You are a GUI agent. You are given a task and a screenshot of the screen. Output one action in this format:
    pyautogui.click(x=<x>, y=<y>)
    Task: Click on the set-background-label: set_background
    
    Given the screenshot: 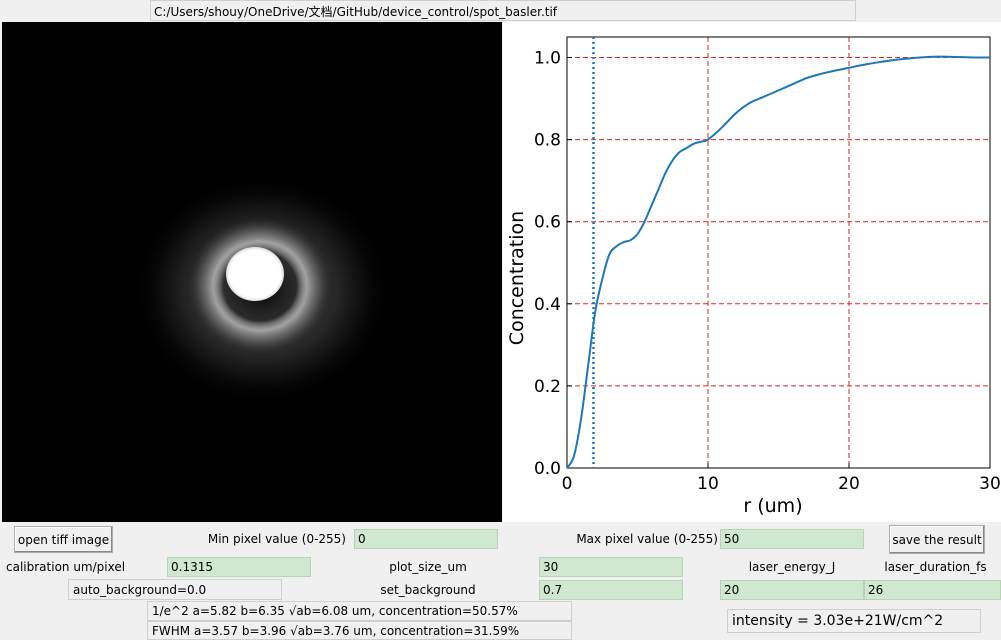 What is the action you would take?
    pyautogui.click(x=428, y=590)
    